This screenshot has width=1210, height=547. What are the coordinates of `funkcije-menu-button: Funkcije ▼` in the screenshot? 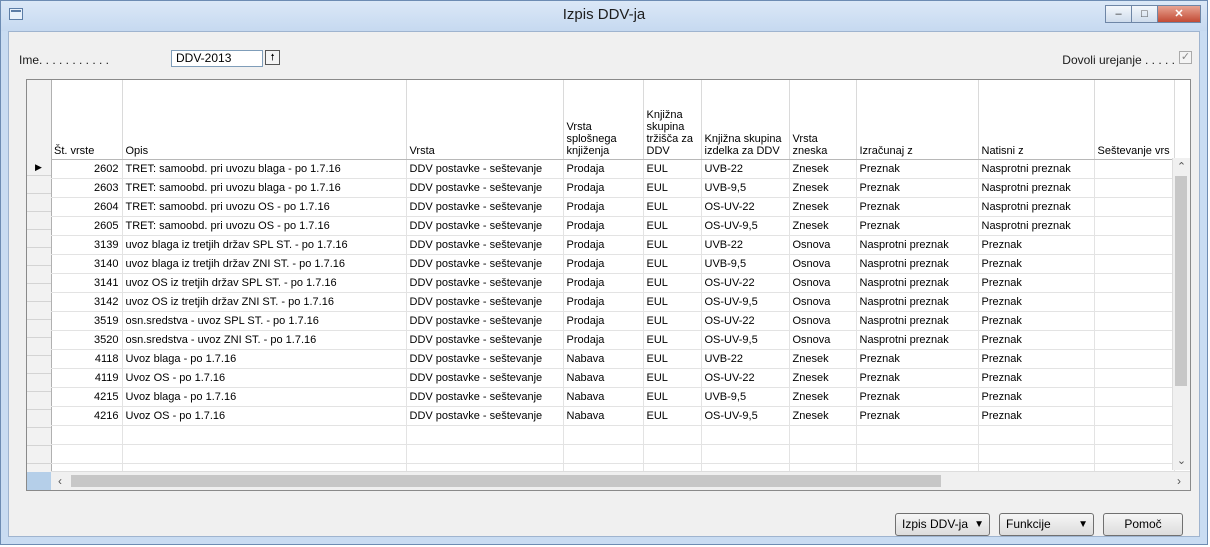 It's located at (1046, 524).